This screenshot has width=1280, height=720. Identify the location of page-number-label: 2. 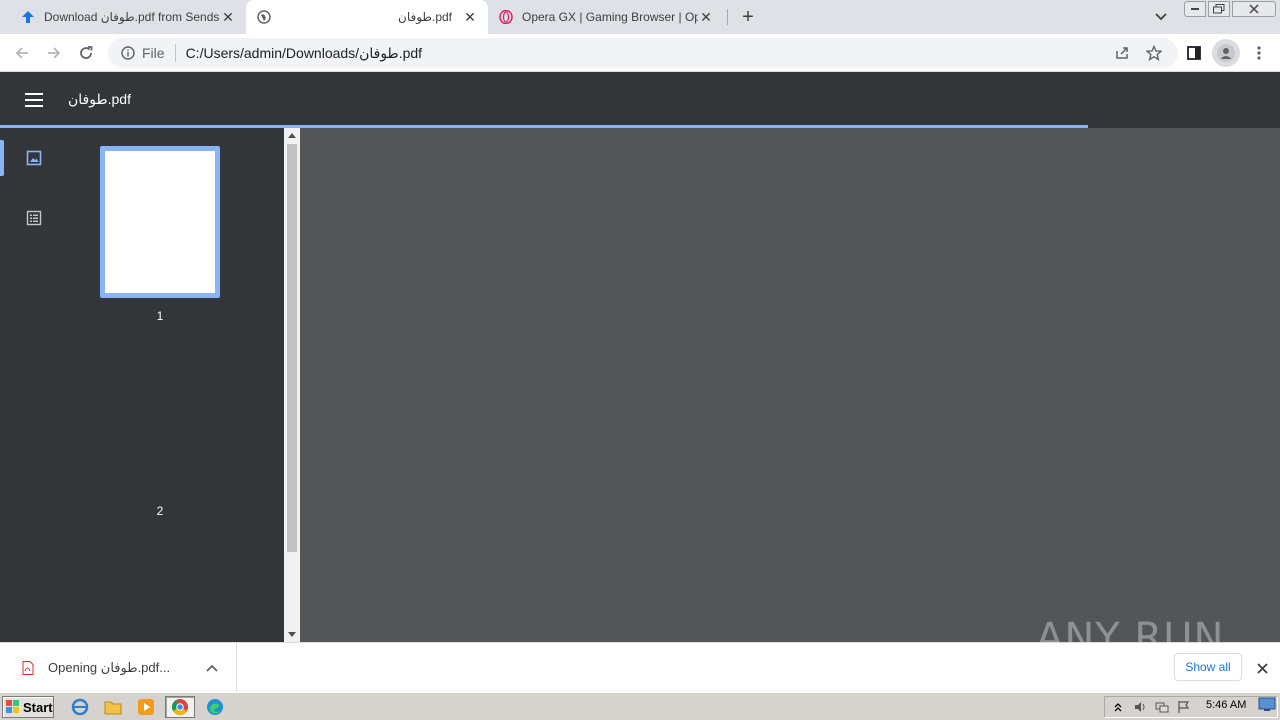
(160, 511).